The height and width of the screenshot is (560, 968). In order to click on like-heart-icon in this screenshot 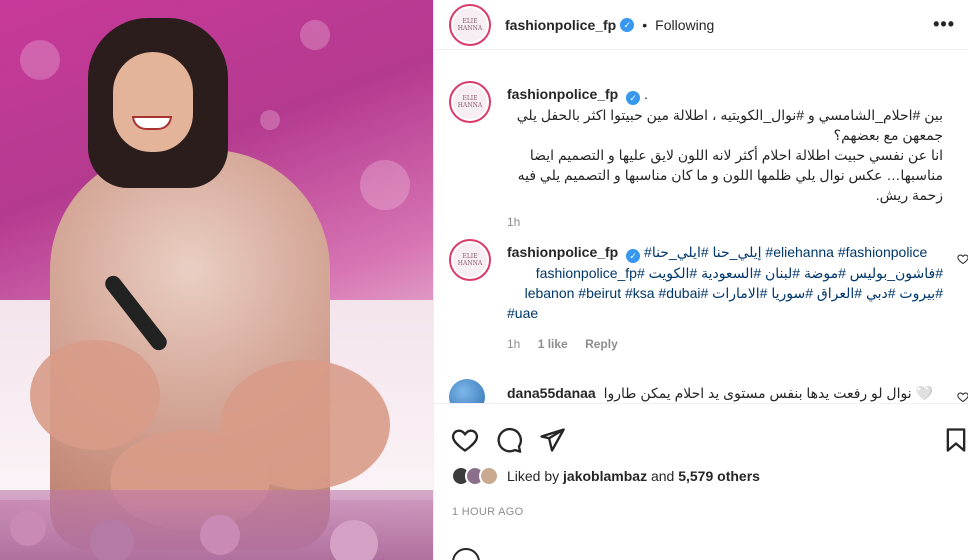, I will do `click(465, 440)`.